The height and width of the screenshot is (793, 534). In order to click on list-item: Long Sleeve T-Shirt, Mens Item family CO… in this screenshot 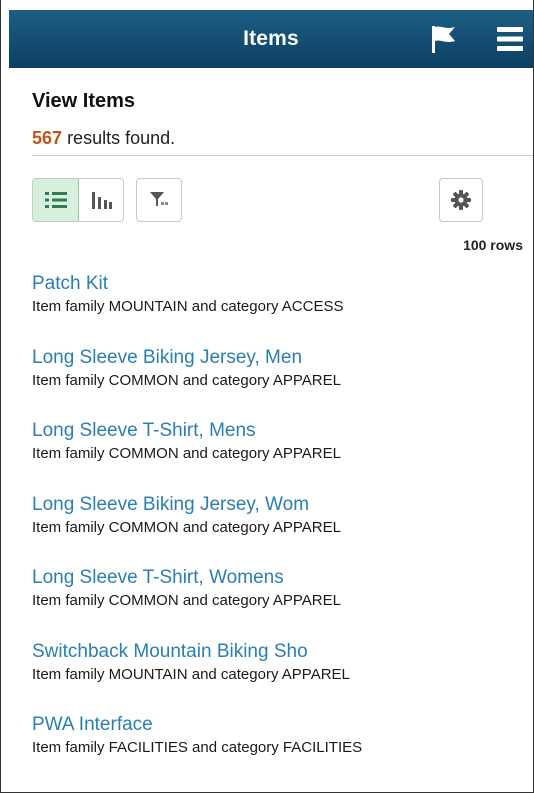, I will do `click(272, 456)`.